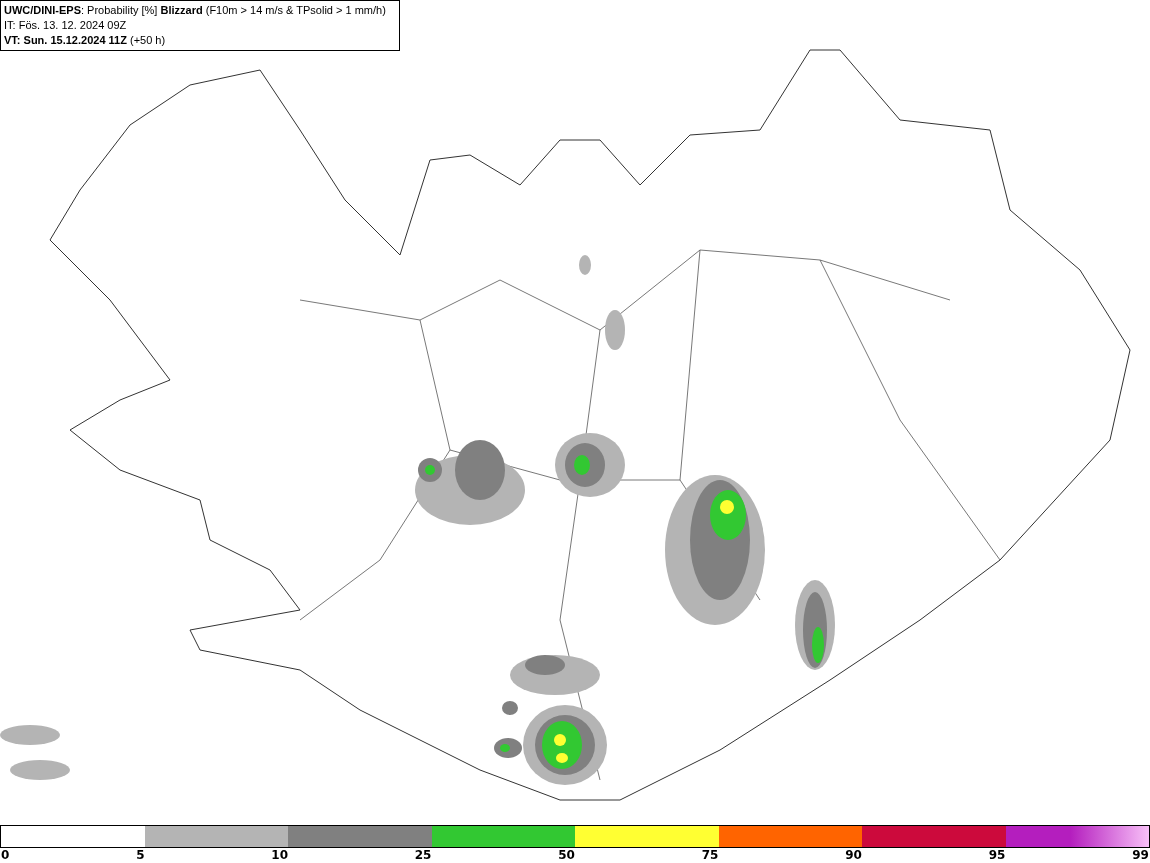 The image size is (1150, 863). I want to click on tick-label: 5, so click(140, 855).